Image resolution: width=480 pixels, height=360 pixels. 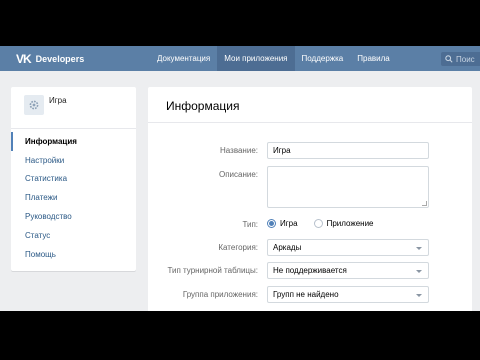 What do you see at coordinates (424, 203) in the screenshot?
I see `resize-handle-icon` at bounding box center [424, 203].